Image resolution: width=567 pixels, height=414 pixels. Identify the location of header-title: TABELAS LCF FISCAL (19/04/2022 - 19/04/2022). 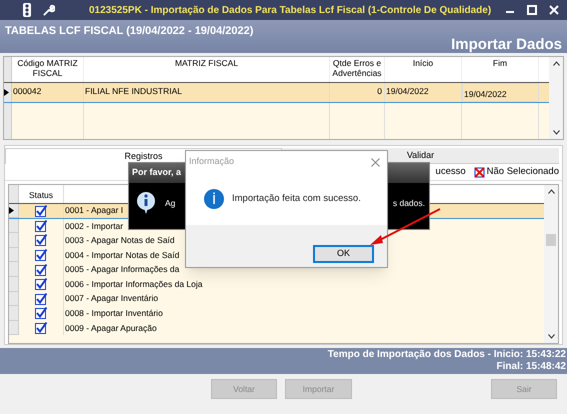
(129, 31).